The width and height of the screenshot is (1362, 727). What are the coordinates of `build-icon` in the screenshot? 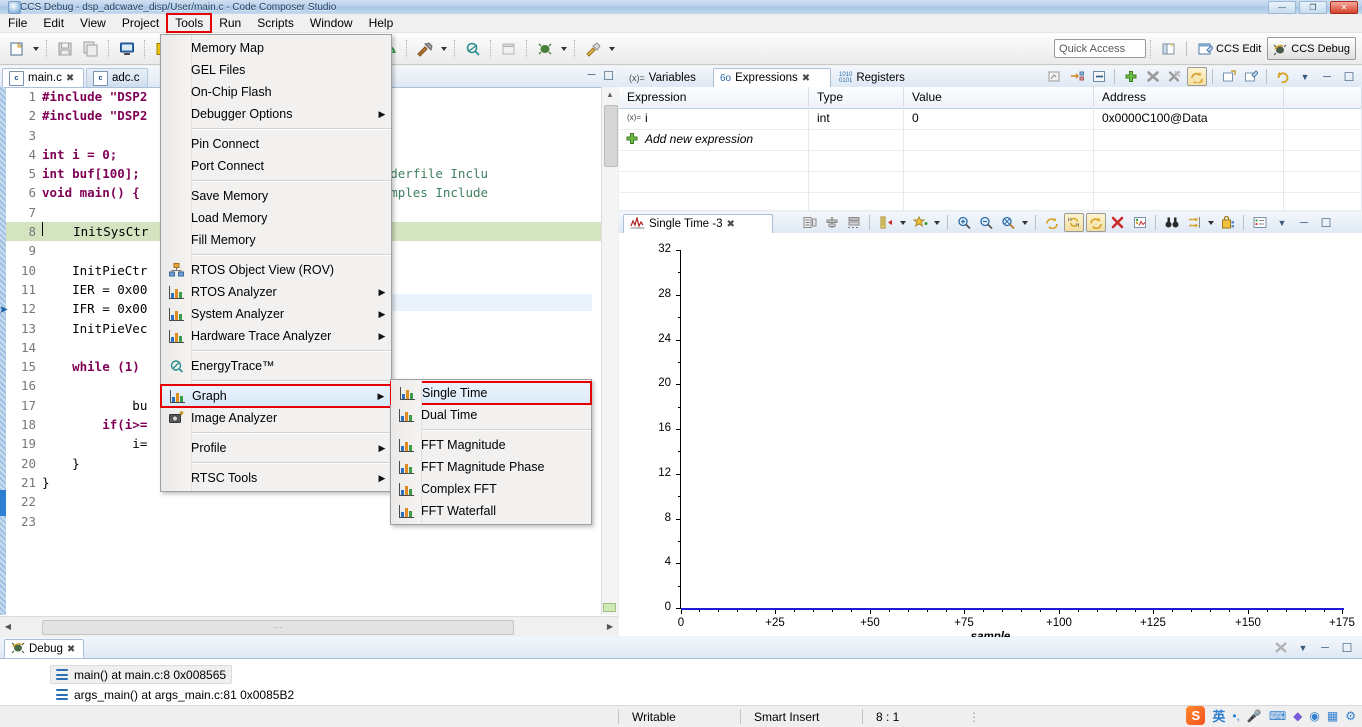 It's located at (425, 49).